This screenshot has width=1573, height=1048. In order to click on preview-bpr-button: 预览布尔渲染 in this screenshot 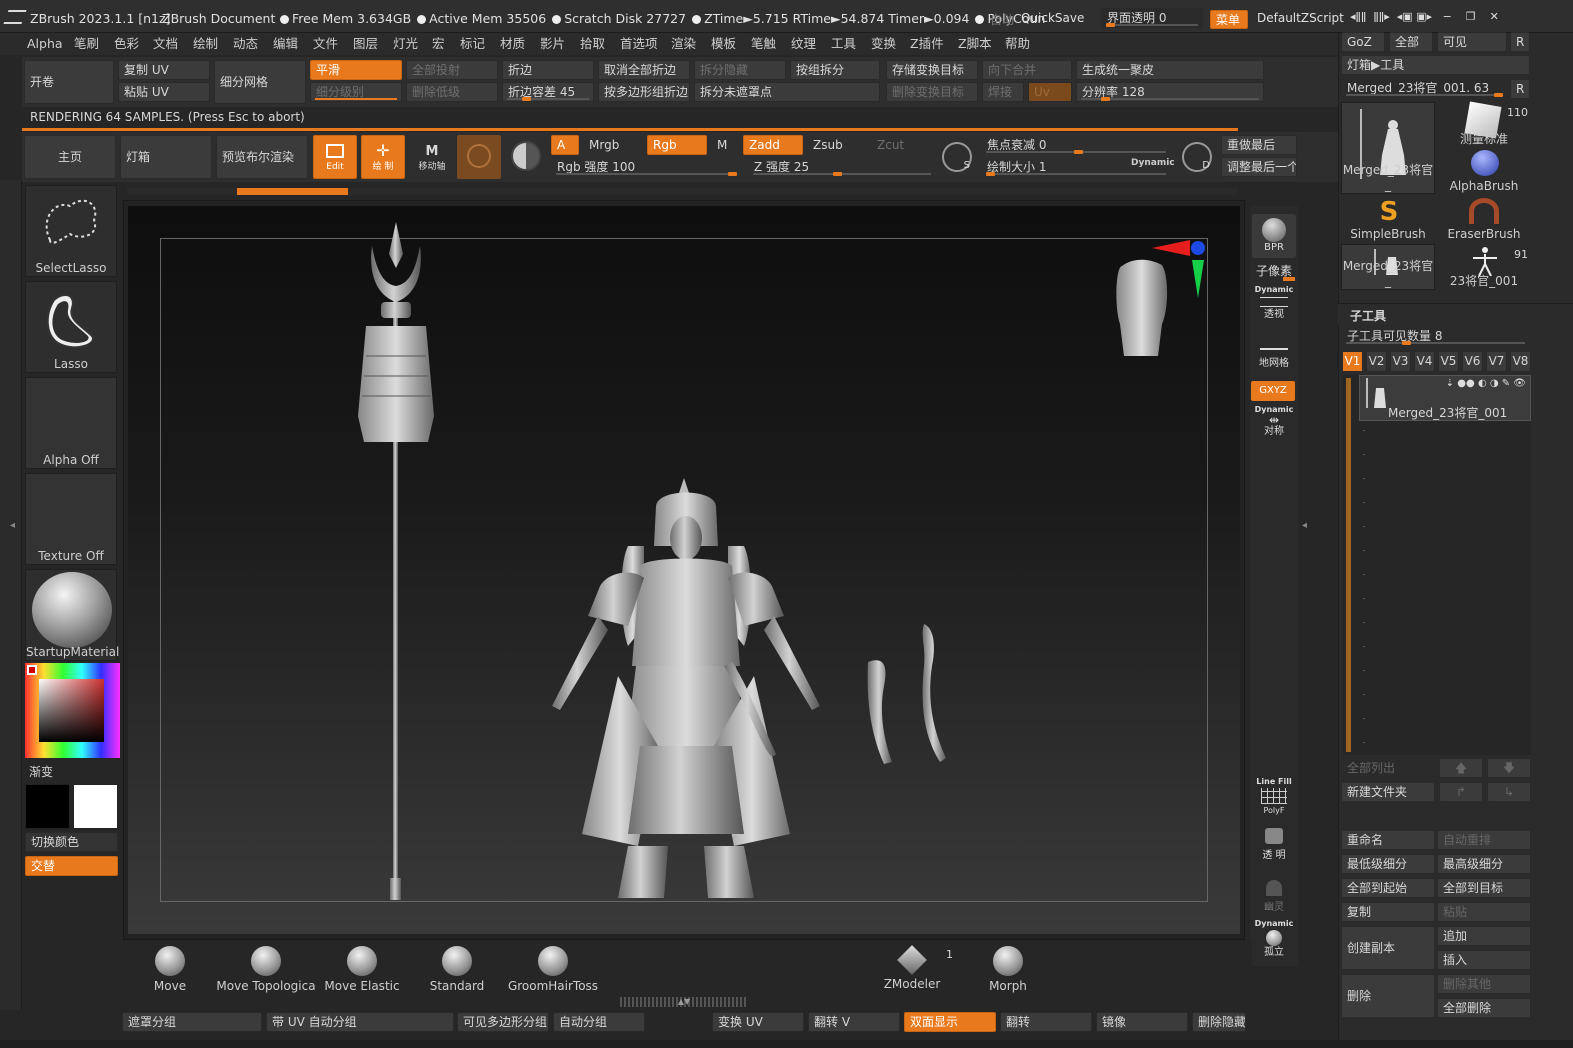, I will do `click(262, 157)`.